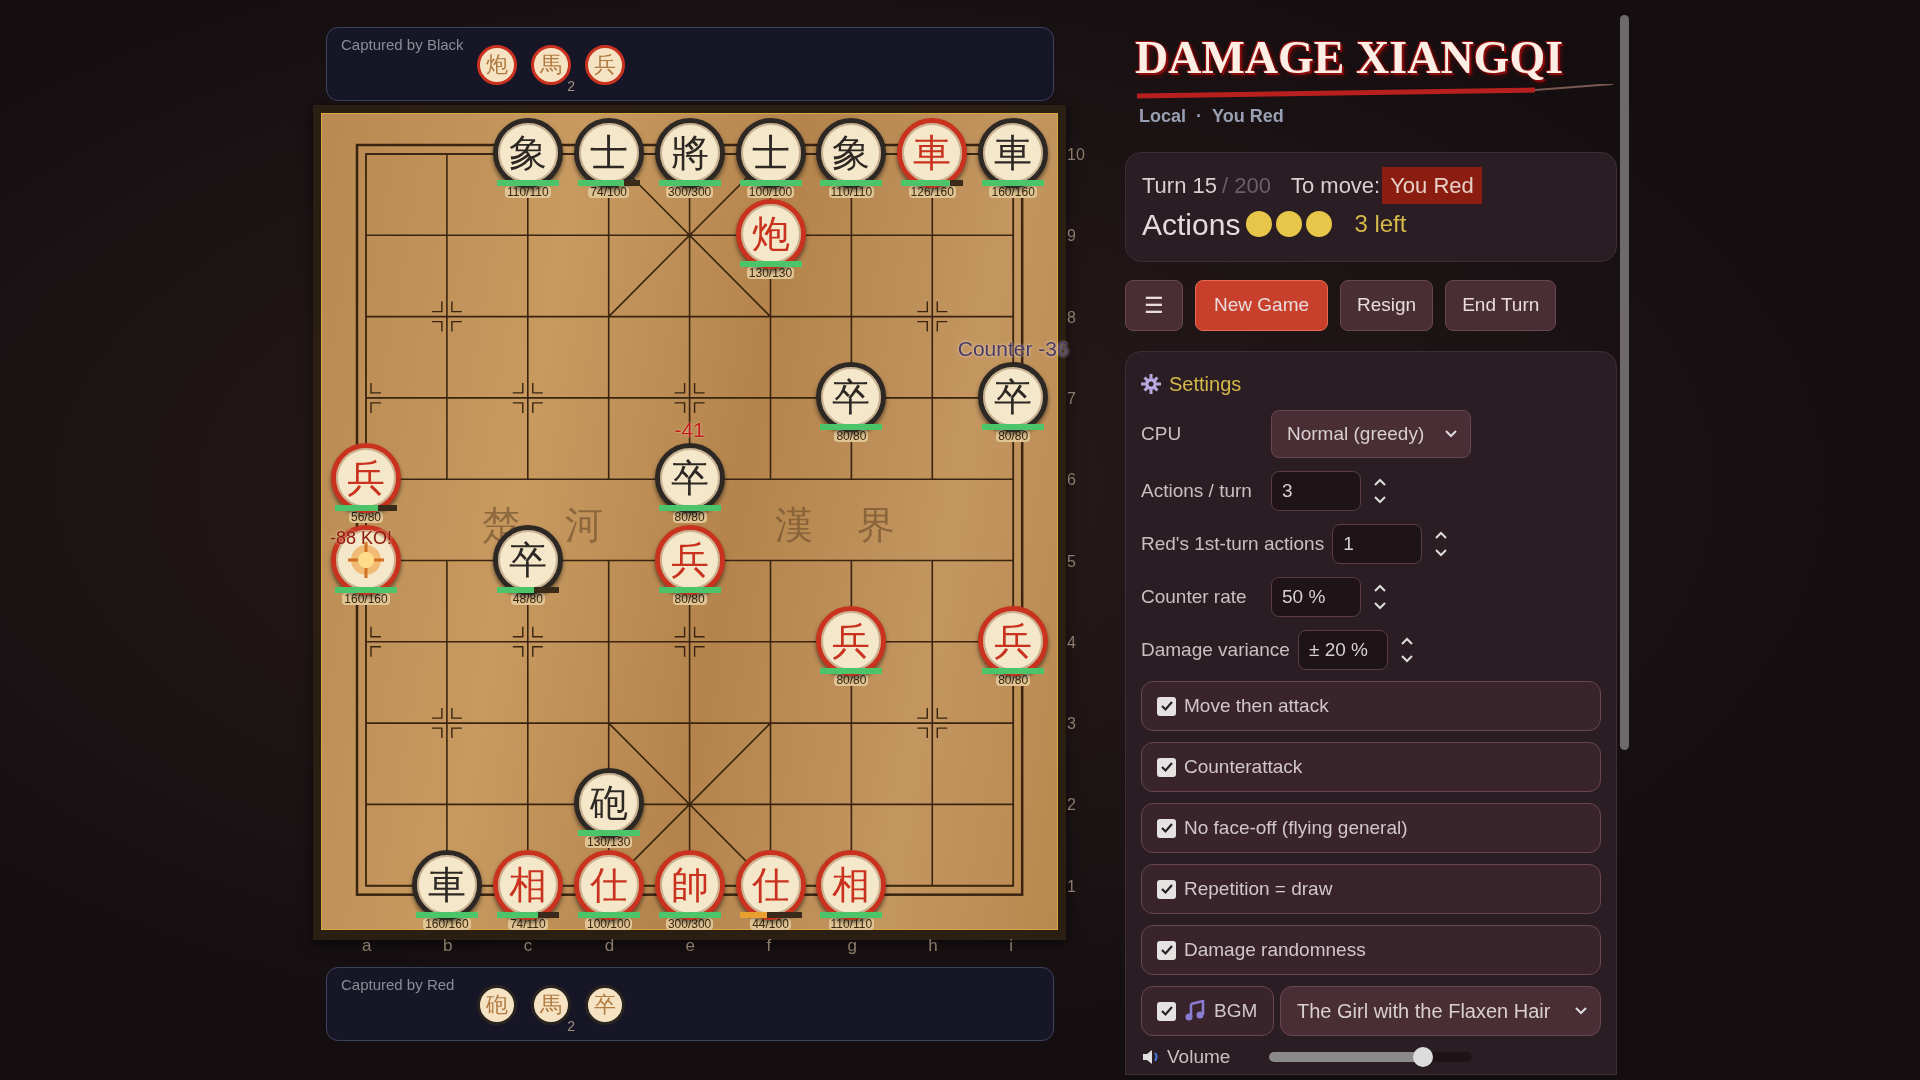 Image resolution: width=1920 pixels, height=1080 pixels. Describe the element at coordinates (403, 45) in the screenshot. I see `captured-label: Captured by Black` at that location.